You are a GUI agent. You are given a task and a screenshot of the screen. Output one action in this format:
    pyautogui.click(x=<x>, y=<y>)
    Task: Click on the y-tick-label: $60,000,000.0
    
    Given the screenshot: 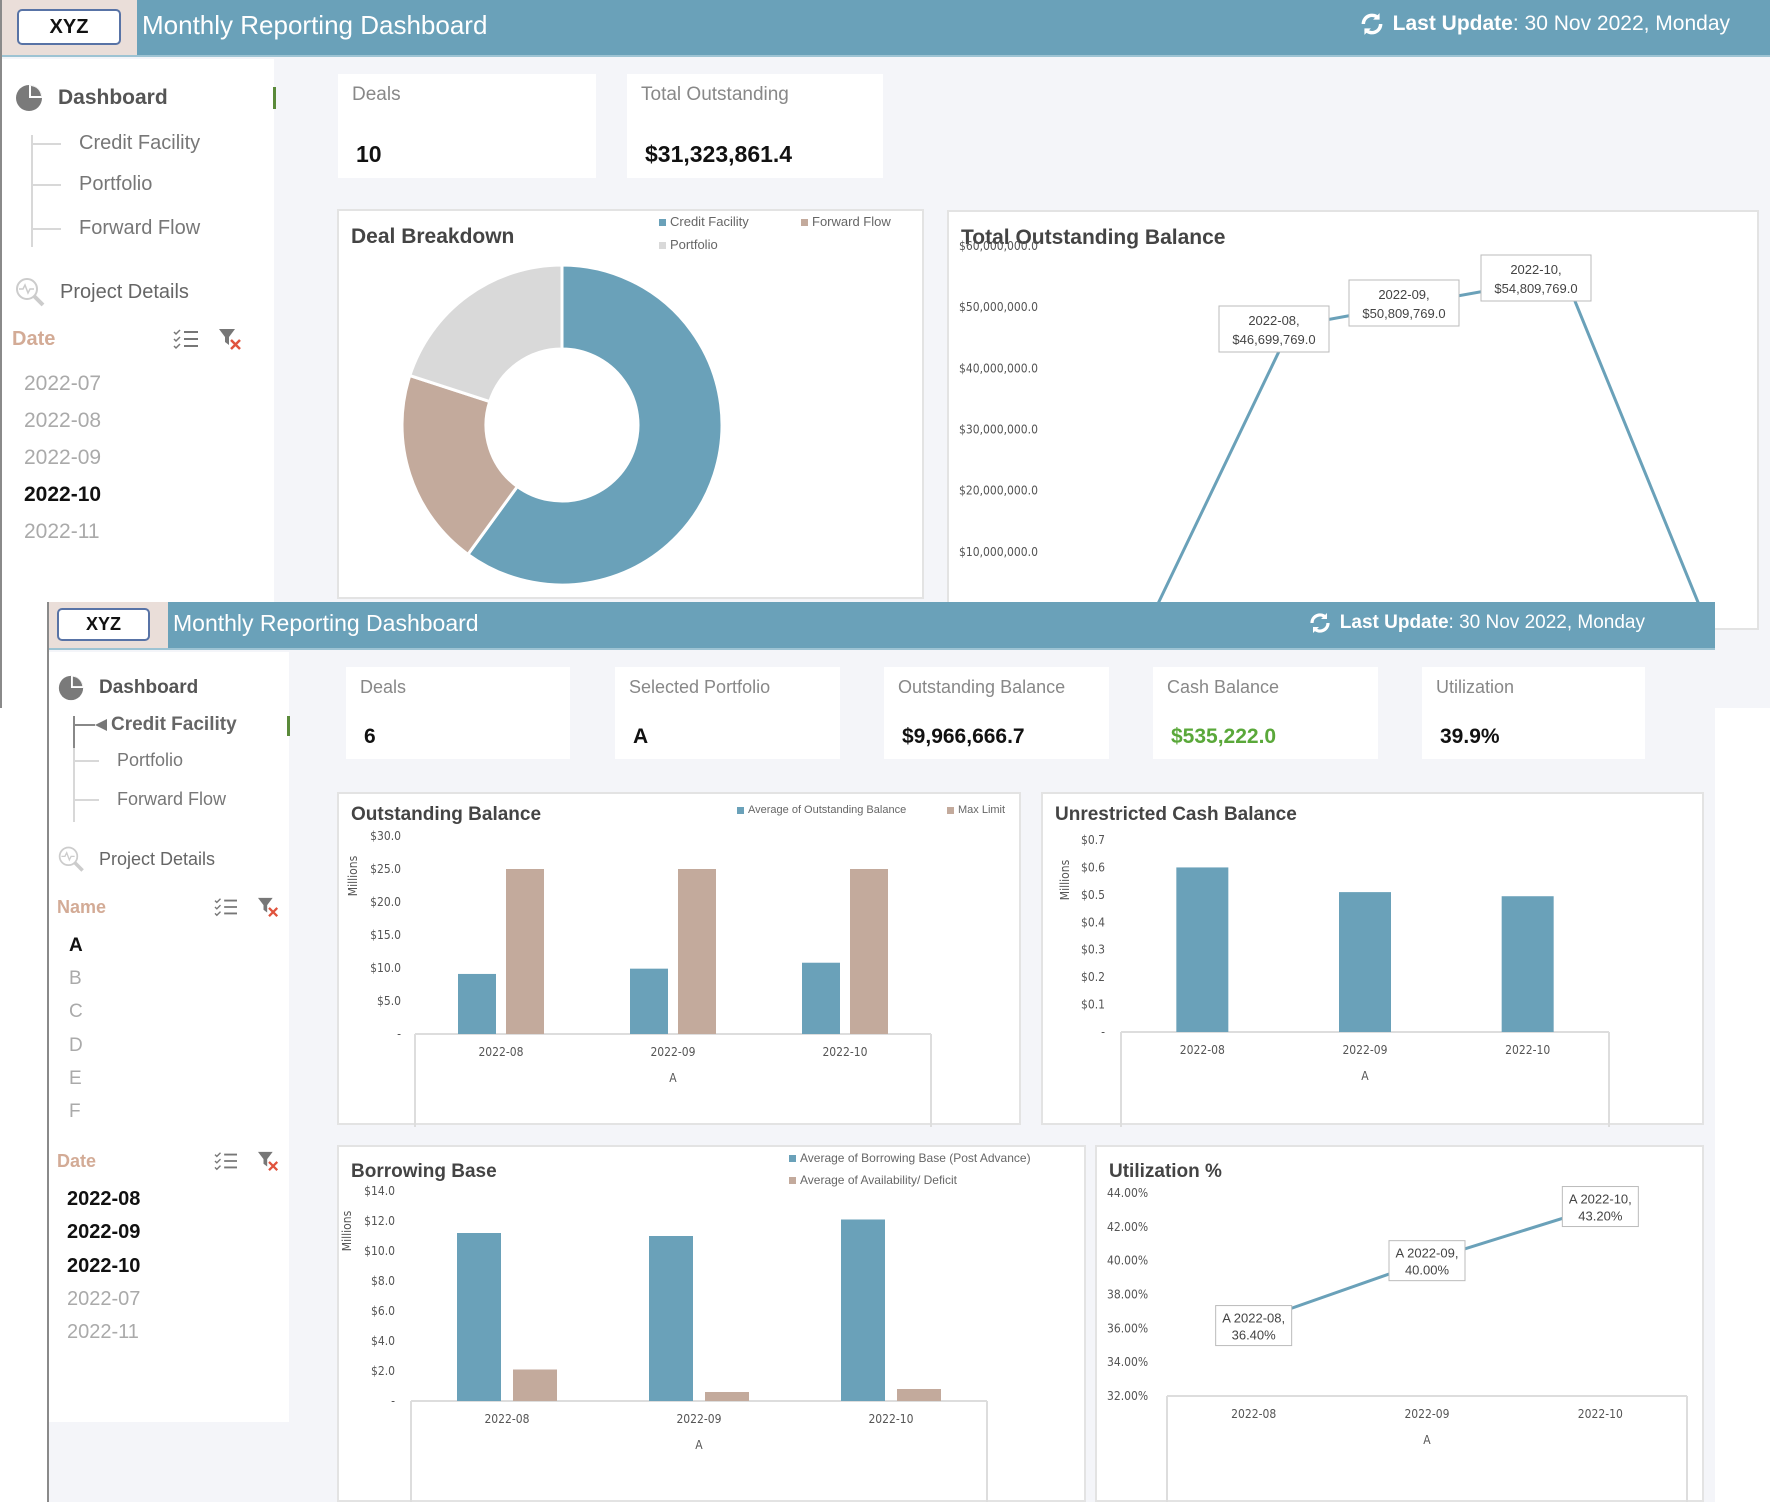 What is the action you would take?
    pyautogui.click(x=998, y=246)
    